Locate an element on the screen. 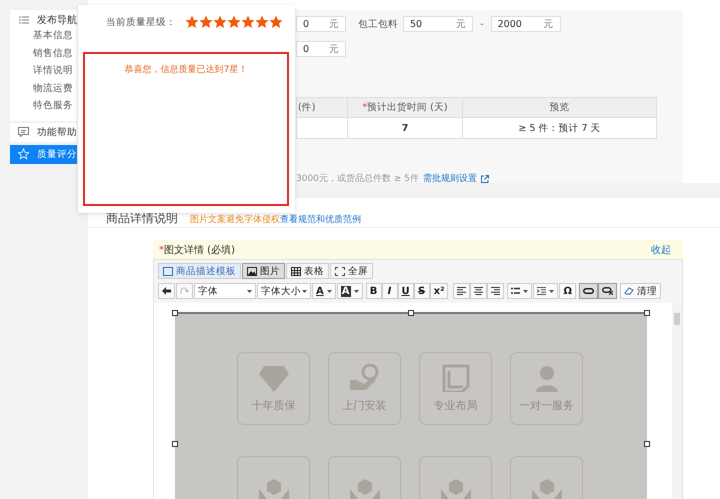 The height and width of the screenshot is (499, 720). list-icon is located at coordinates (24, 20).